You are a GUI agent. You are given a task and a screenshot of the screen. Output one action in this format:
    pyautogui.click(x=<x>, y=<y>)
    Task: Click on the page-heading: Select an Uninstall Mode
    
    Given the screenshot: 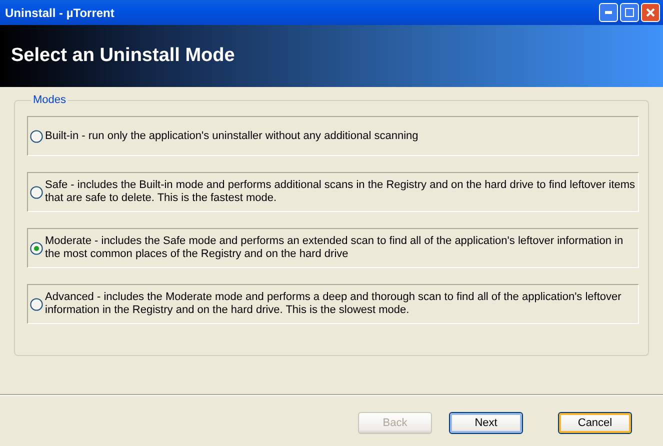 What is the action you would take?
    pyautogui.click(x=123, y=56)
    